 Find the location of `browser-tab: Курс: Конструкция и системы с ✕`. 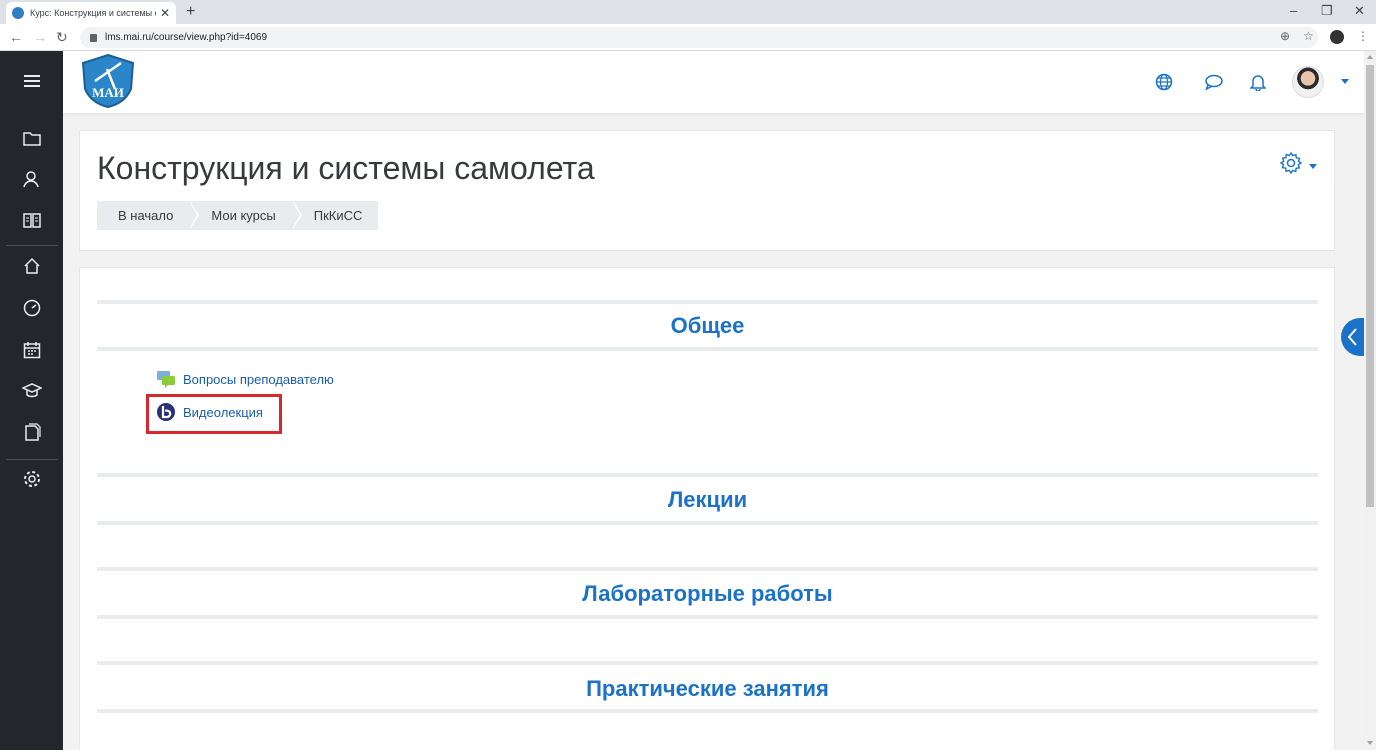

browser-tab: Курс: Конструкция и системы с ✕ is located at coordinates (91, 13).